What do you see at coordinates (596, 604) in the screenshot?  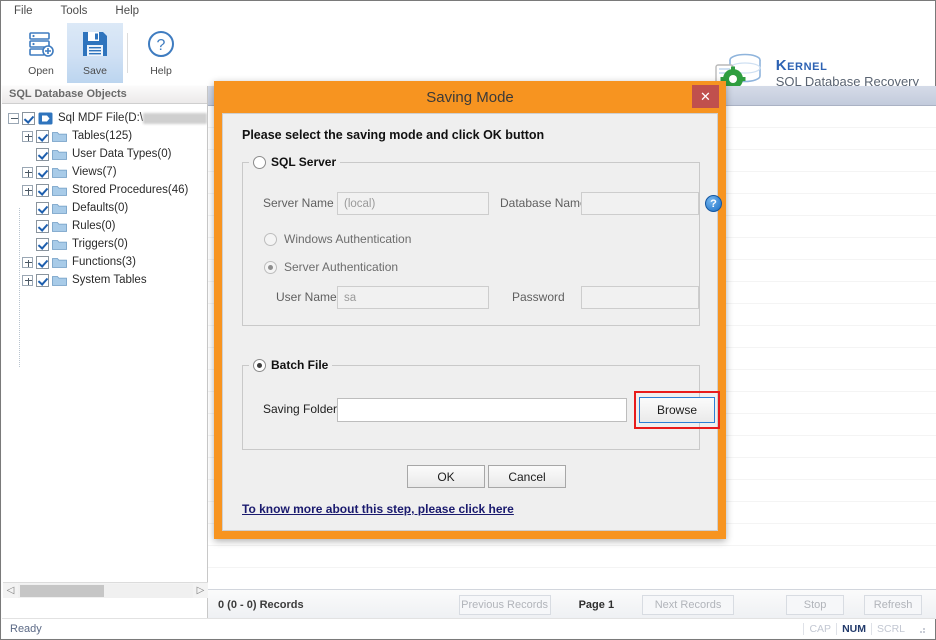 I see `page-indicator: Page 1` at bounding box center [596, 604].